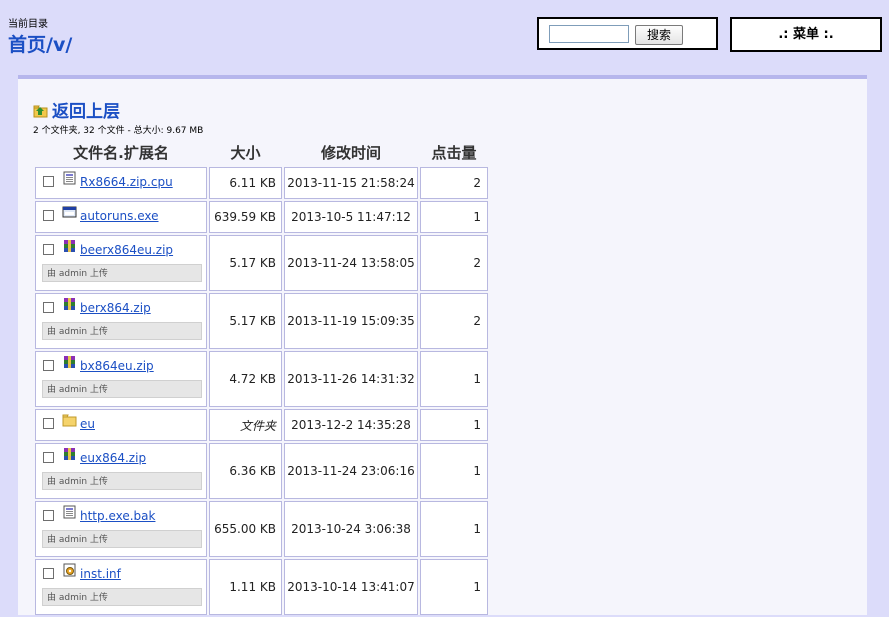 This screenshot has height=617, width=889. I want to click on size-cell: 655.00 KB, so click(245, 529).